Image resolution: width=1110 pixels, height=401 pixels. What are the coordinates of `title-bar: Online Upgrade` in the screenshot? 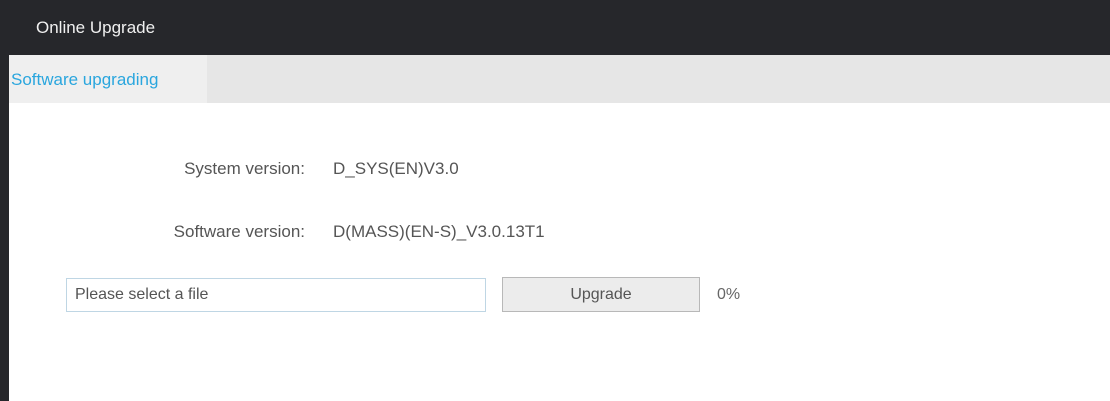 It's located at (559, 27).